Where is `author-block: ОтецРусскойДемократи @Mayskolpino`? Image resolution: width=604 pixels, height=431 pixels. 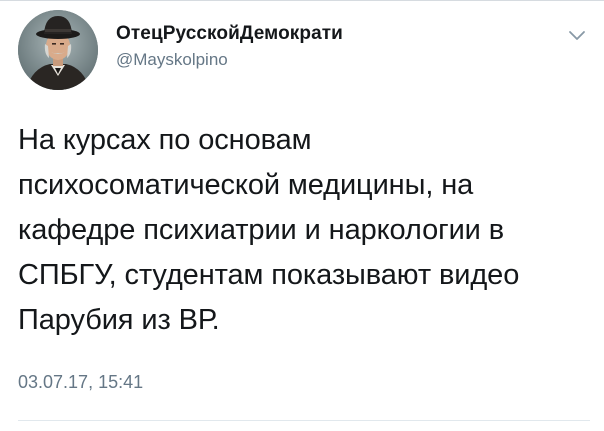 author-block: ОтецРусскойДемократи @Mayskolpino is located at coordinates (229, 46).